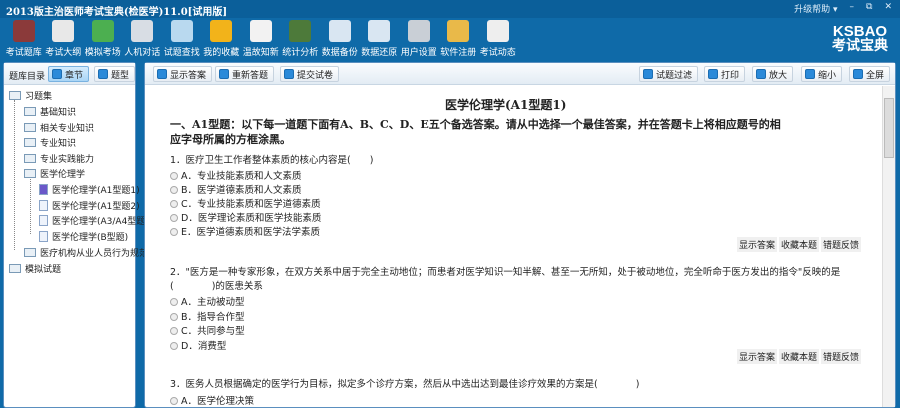  I want to click on toolbar-button: 用户设置, so click(419, 39).